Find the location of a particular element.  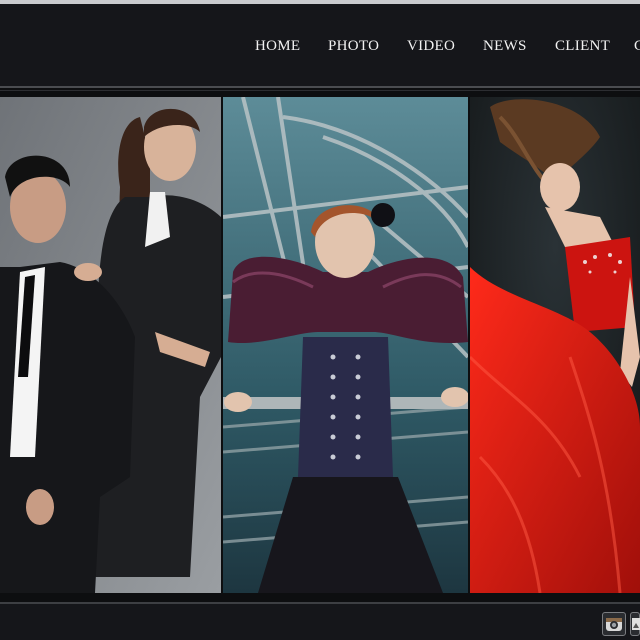

nav-video: VIDEO is located at coordinates (431, 46).